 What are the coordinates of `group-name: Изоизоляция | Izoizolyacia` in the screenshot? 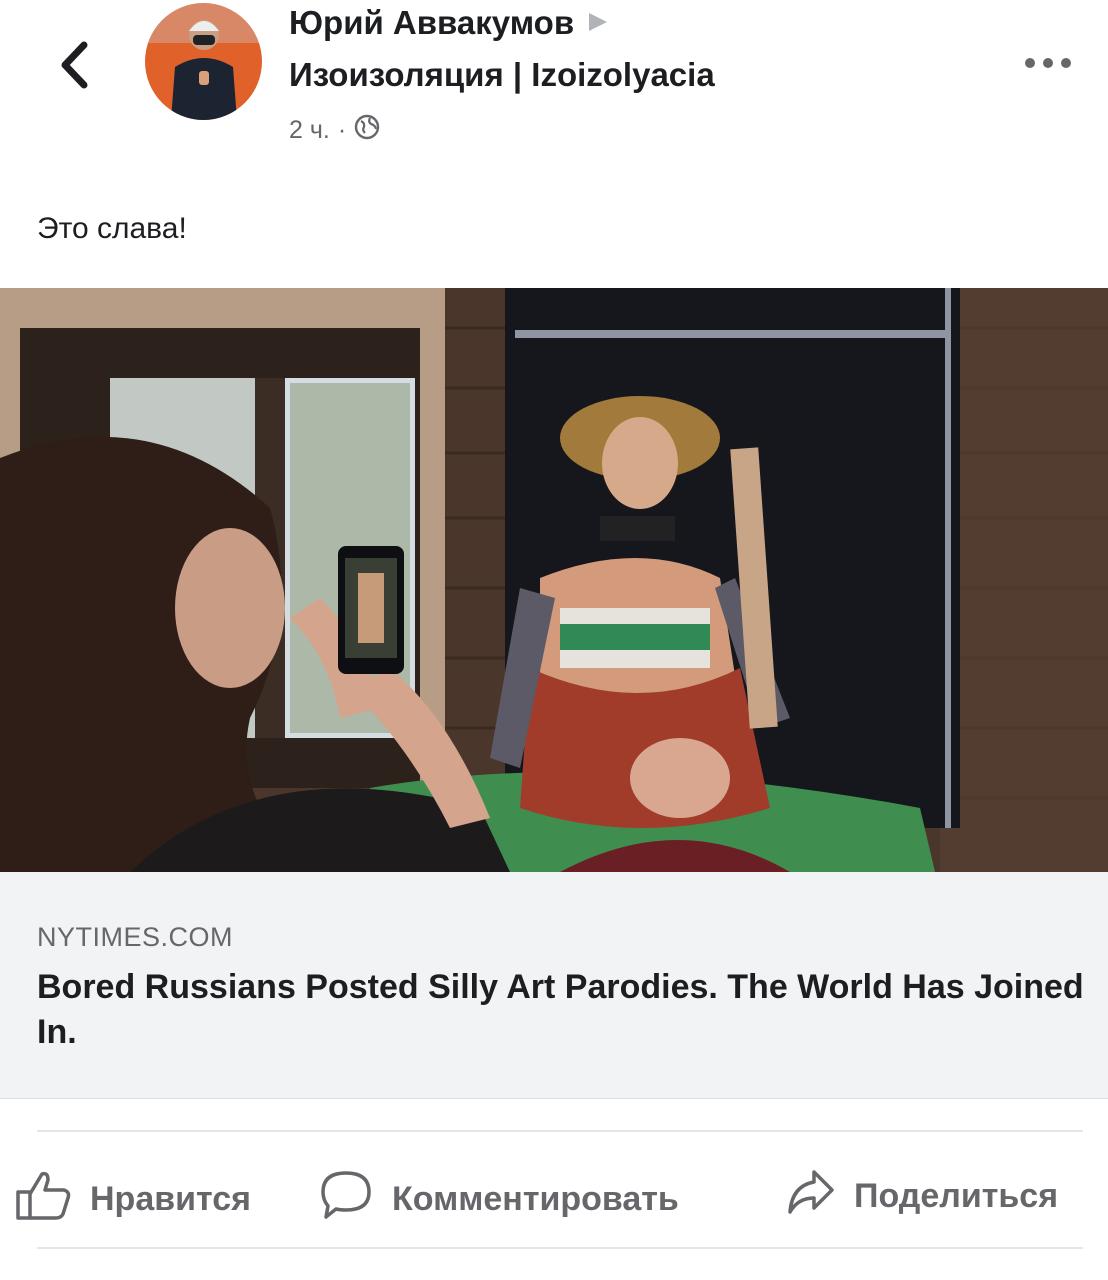 It's located at (502, 75).